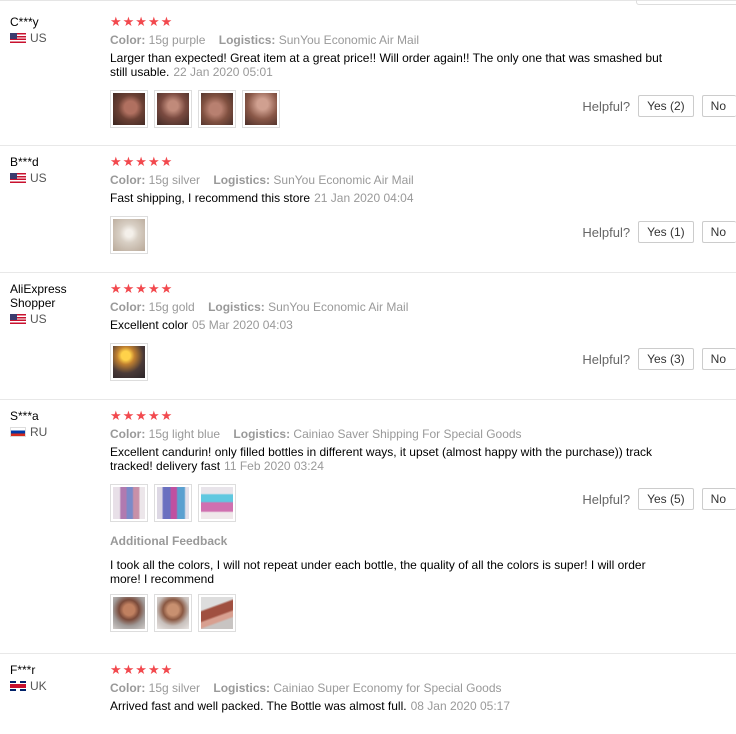 The height and width of the screenshot is (734, 736). What do you see at coordinates (38, 296) in the screenshot?
I see `reviewer-name: AliExpress Shopper` at bounding box center [38, 296].